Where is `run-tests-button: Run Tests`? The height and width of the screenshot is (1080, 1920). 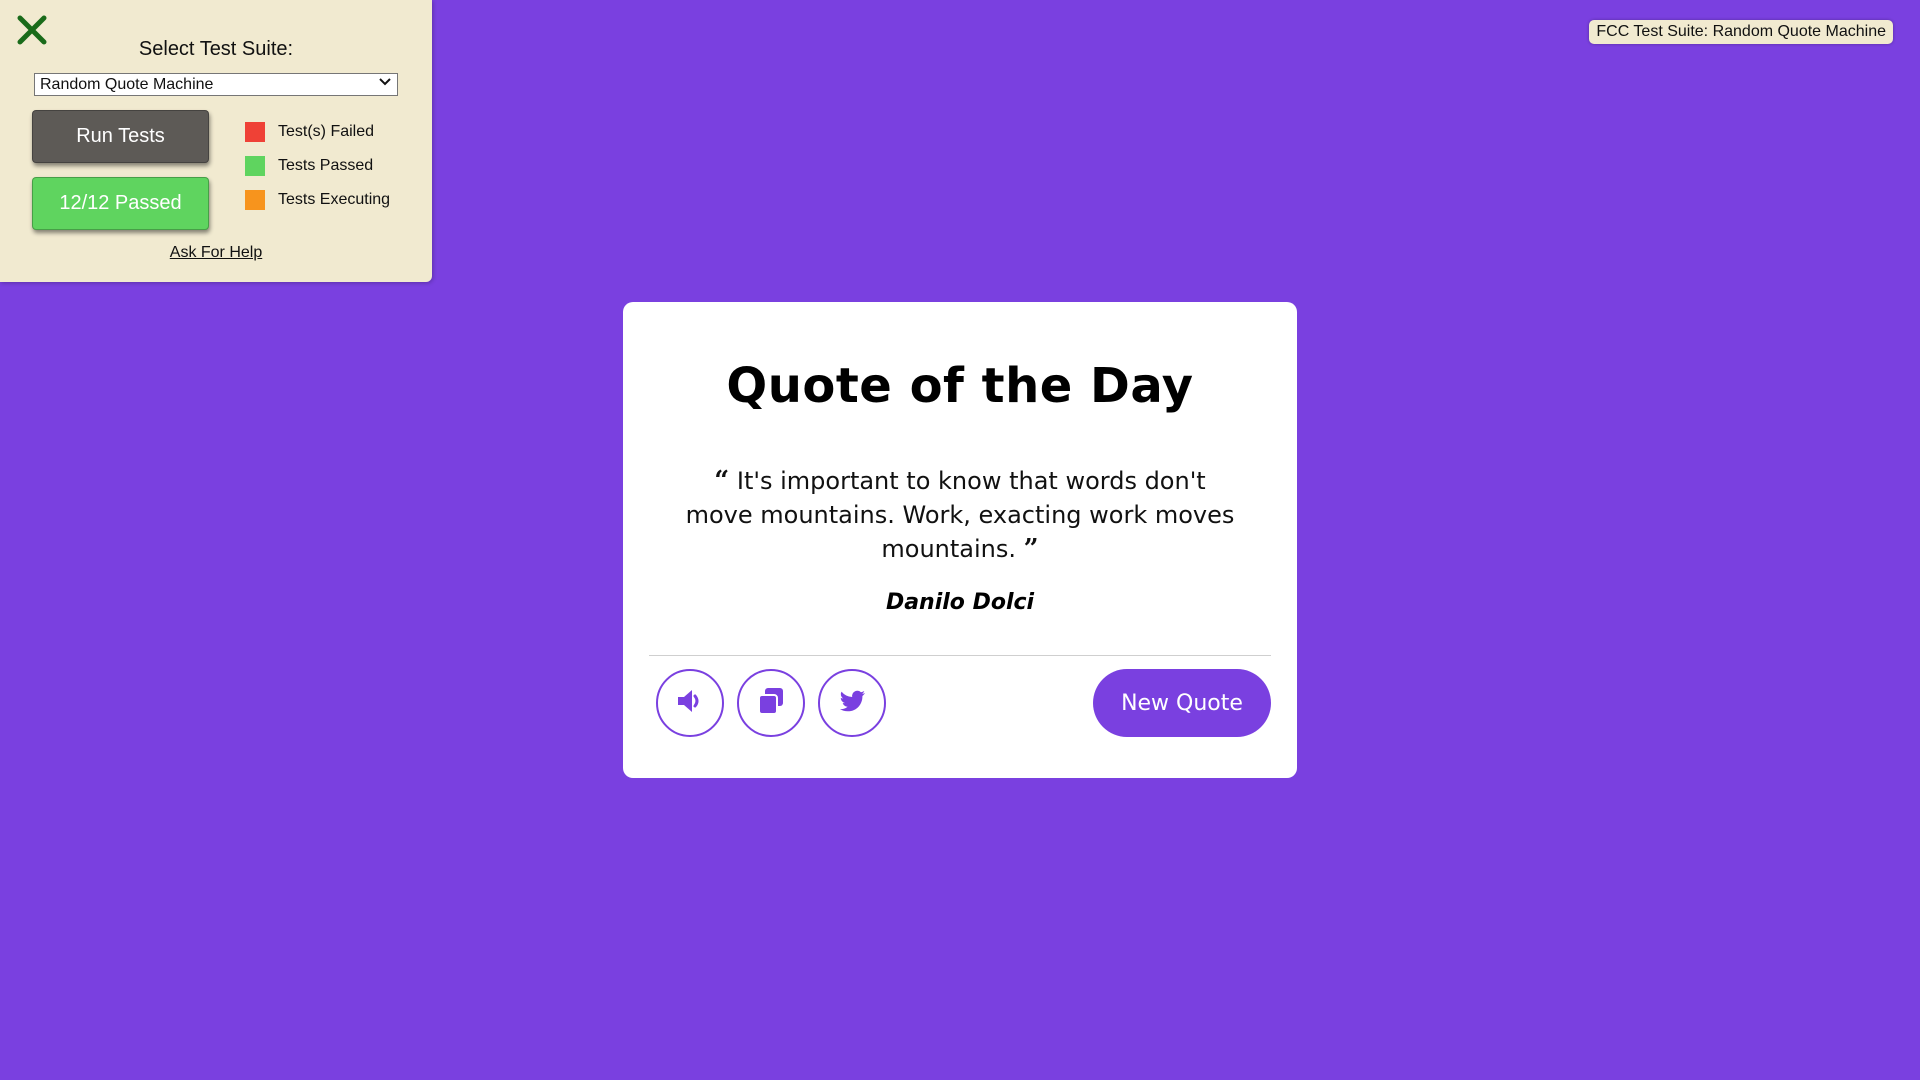
run-tests-button: Run Tests is located at coordinates (120, 136).